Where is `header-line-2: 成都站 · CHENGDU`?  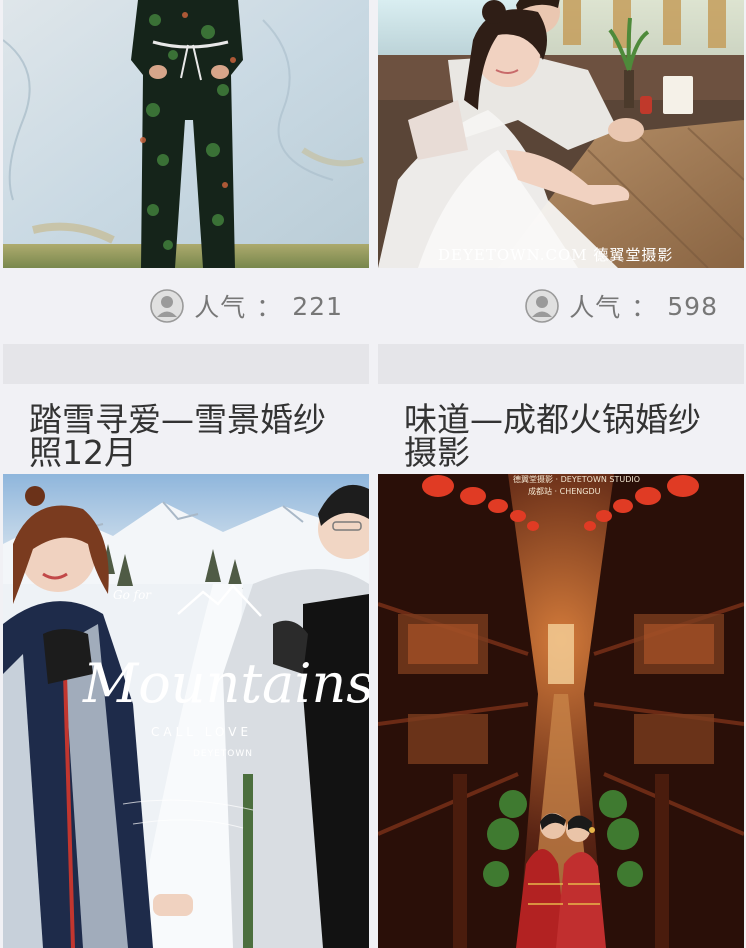
header-line-2: 成都站 · CHENGDU is located at coordinates (564, 491).